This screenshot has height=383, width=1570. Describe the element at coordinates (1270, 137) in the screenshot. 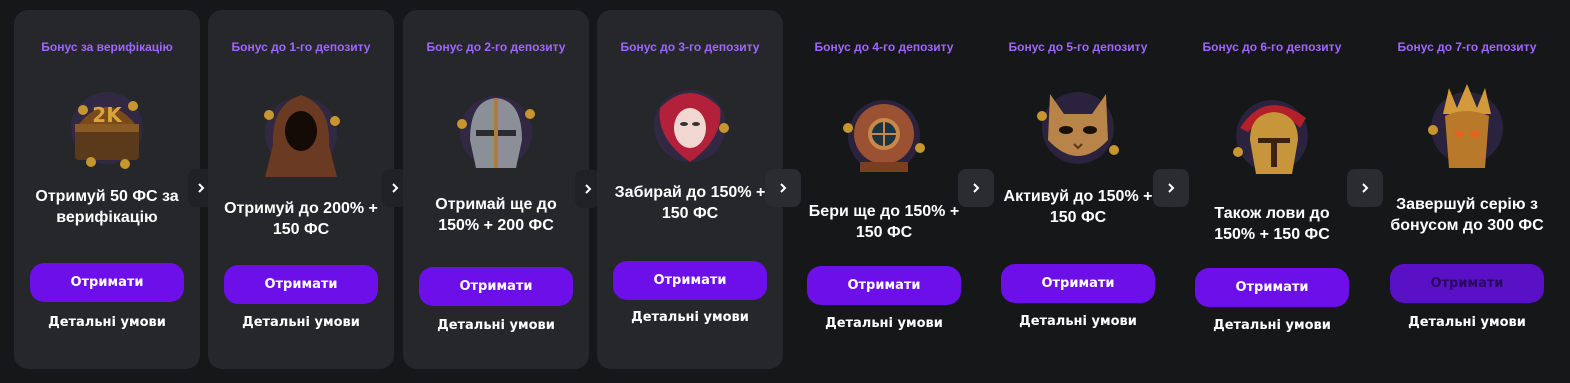

I see `spartan-helmet-icon` at that location.